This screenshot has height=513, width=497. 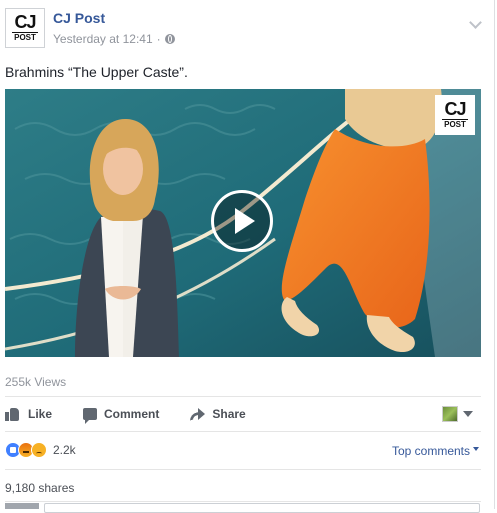 I want to click on like-label: Like, so click(x=40, y=414).